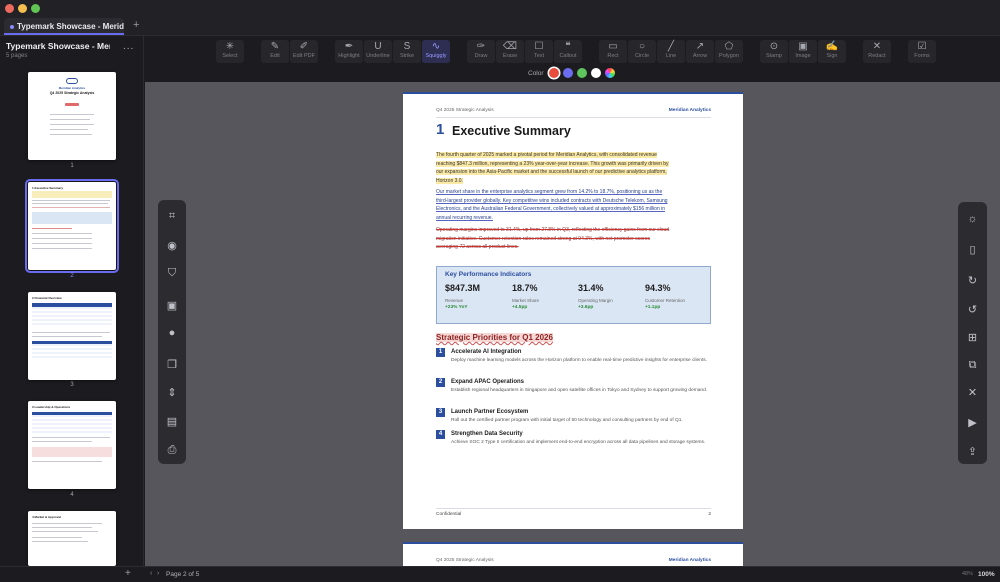 This screenshot has height=582, width=1000. Describe the element at coordinates (172, 421) in the screenshot. I see `compress-icon: ▤` at that location.